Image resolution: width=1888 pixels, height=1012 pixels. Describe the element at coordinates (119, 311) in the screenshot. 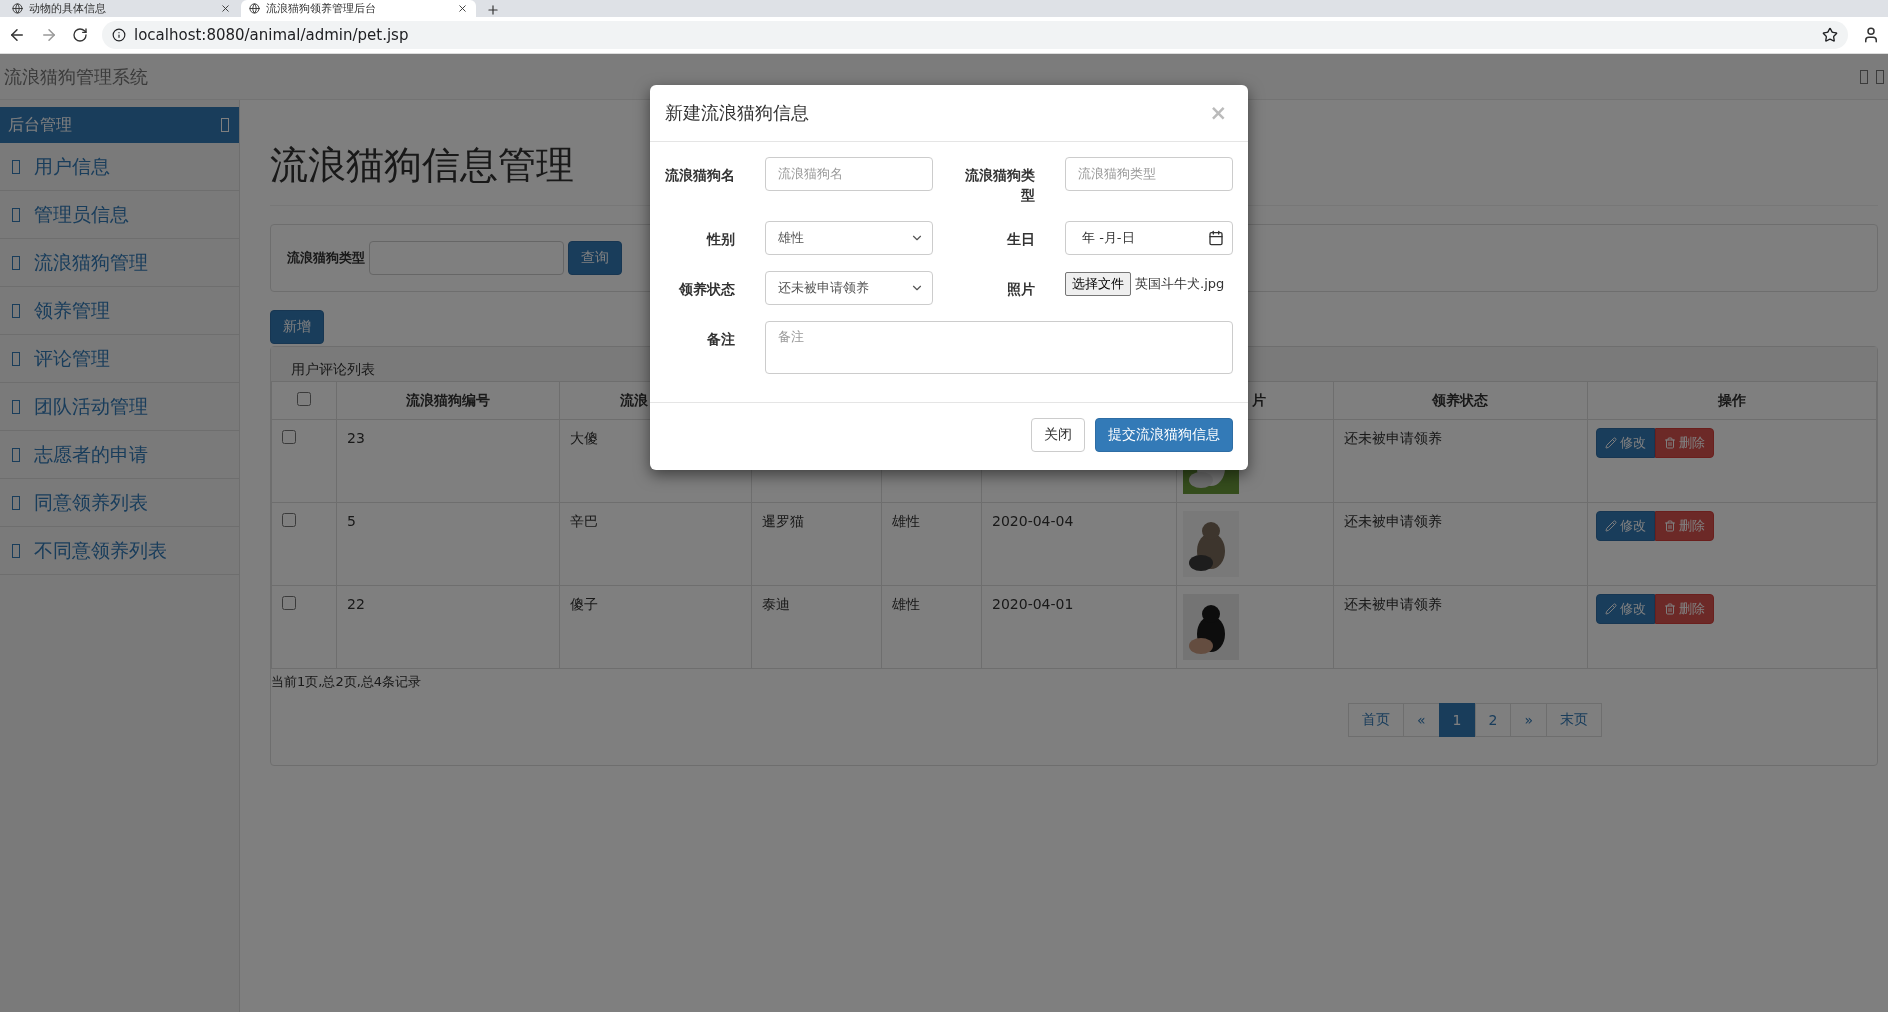

I see `sidebar-item: 领养管理` at that location.